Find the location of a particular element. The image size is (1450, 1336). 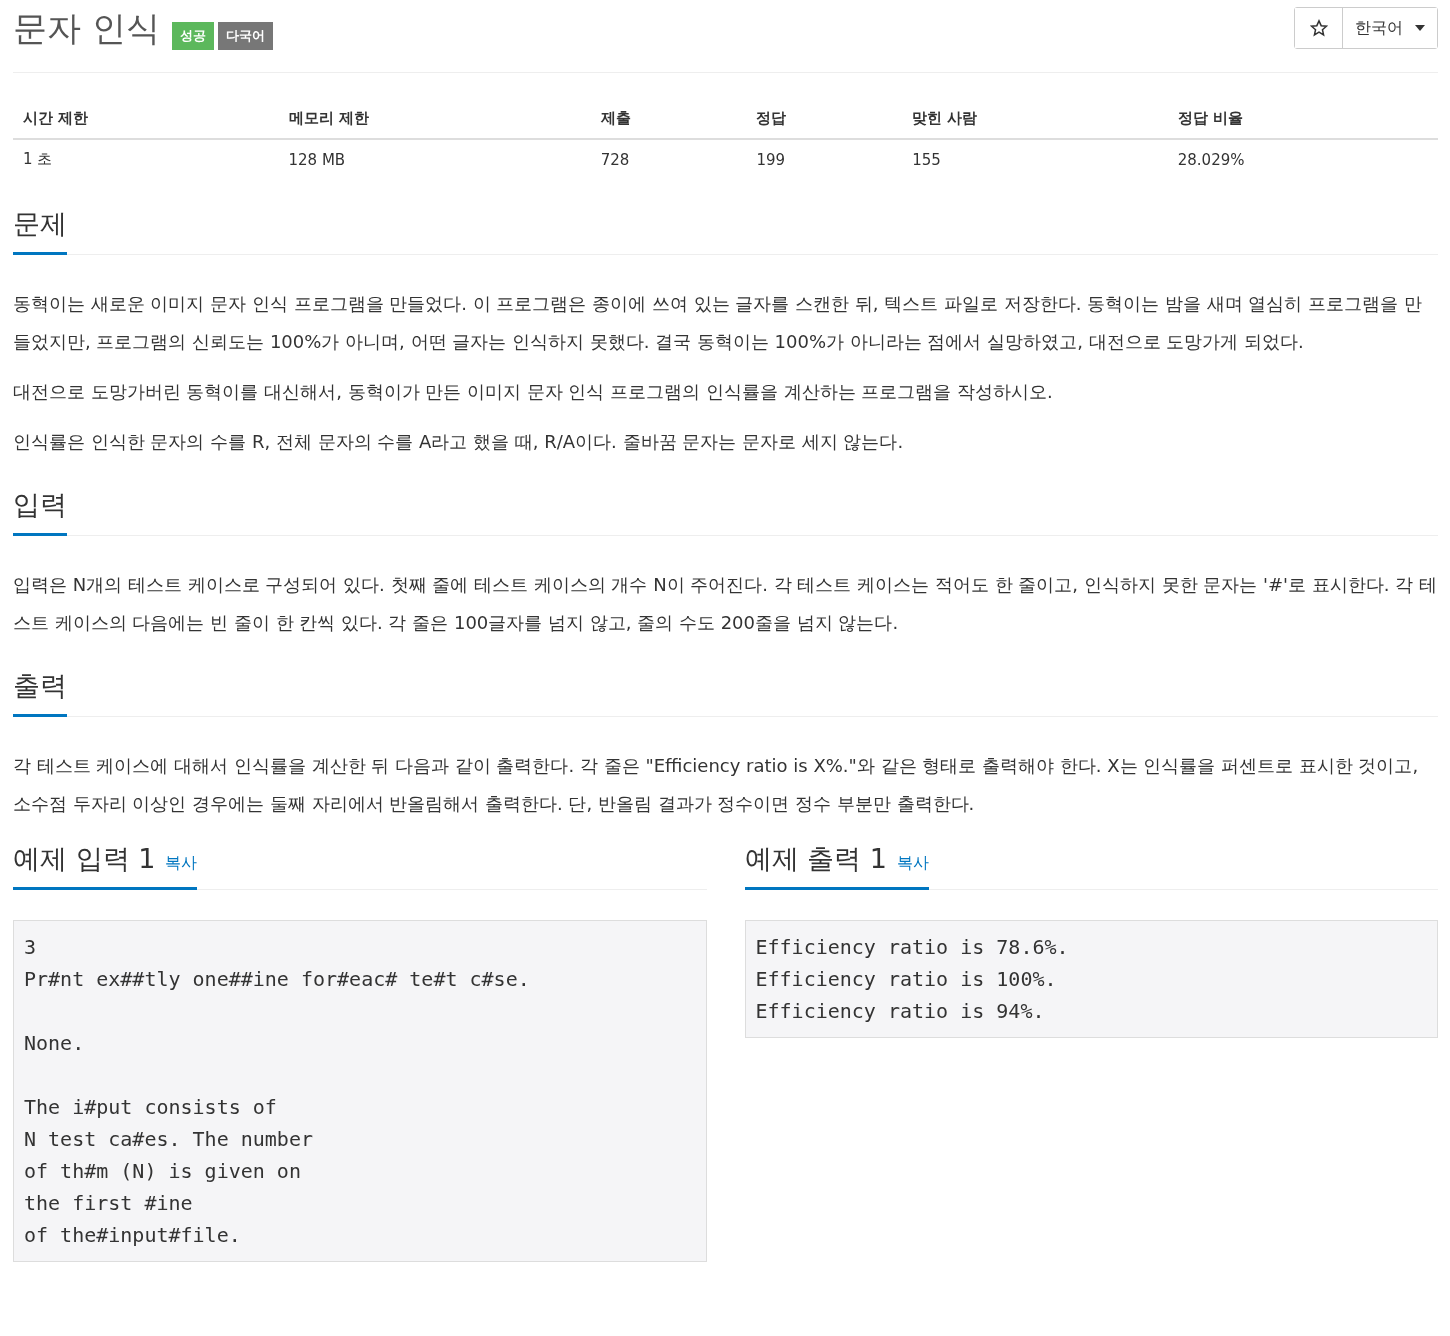

table-cell: 155 is located at coordinates (1035, 159).